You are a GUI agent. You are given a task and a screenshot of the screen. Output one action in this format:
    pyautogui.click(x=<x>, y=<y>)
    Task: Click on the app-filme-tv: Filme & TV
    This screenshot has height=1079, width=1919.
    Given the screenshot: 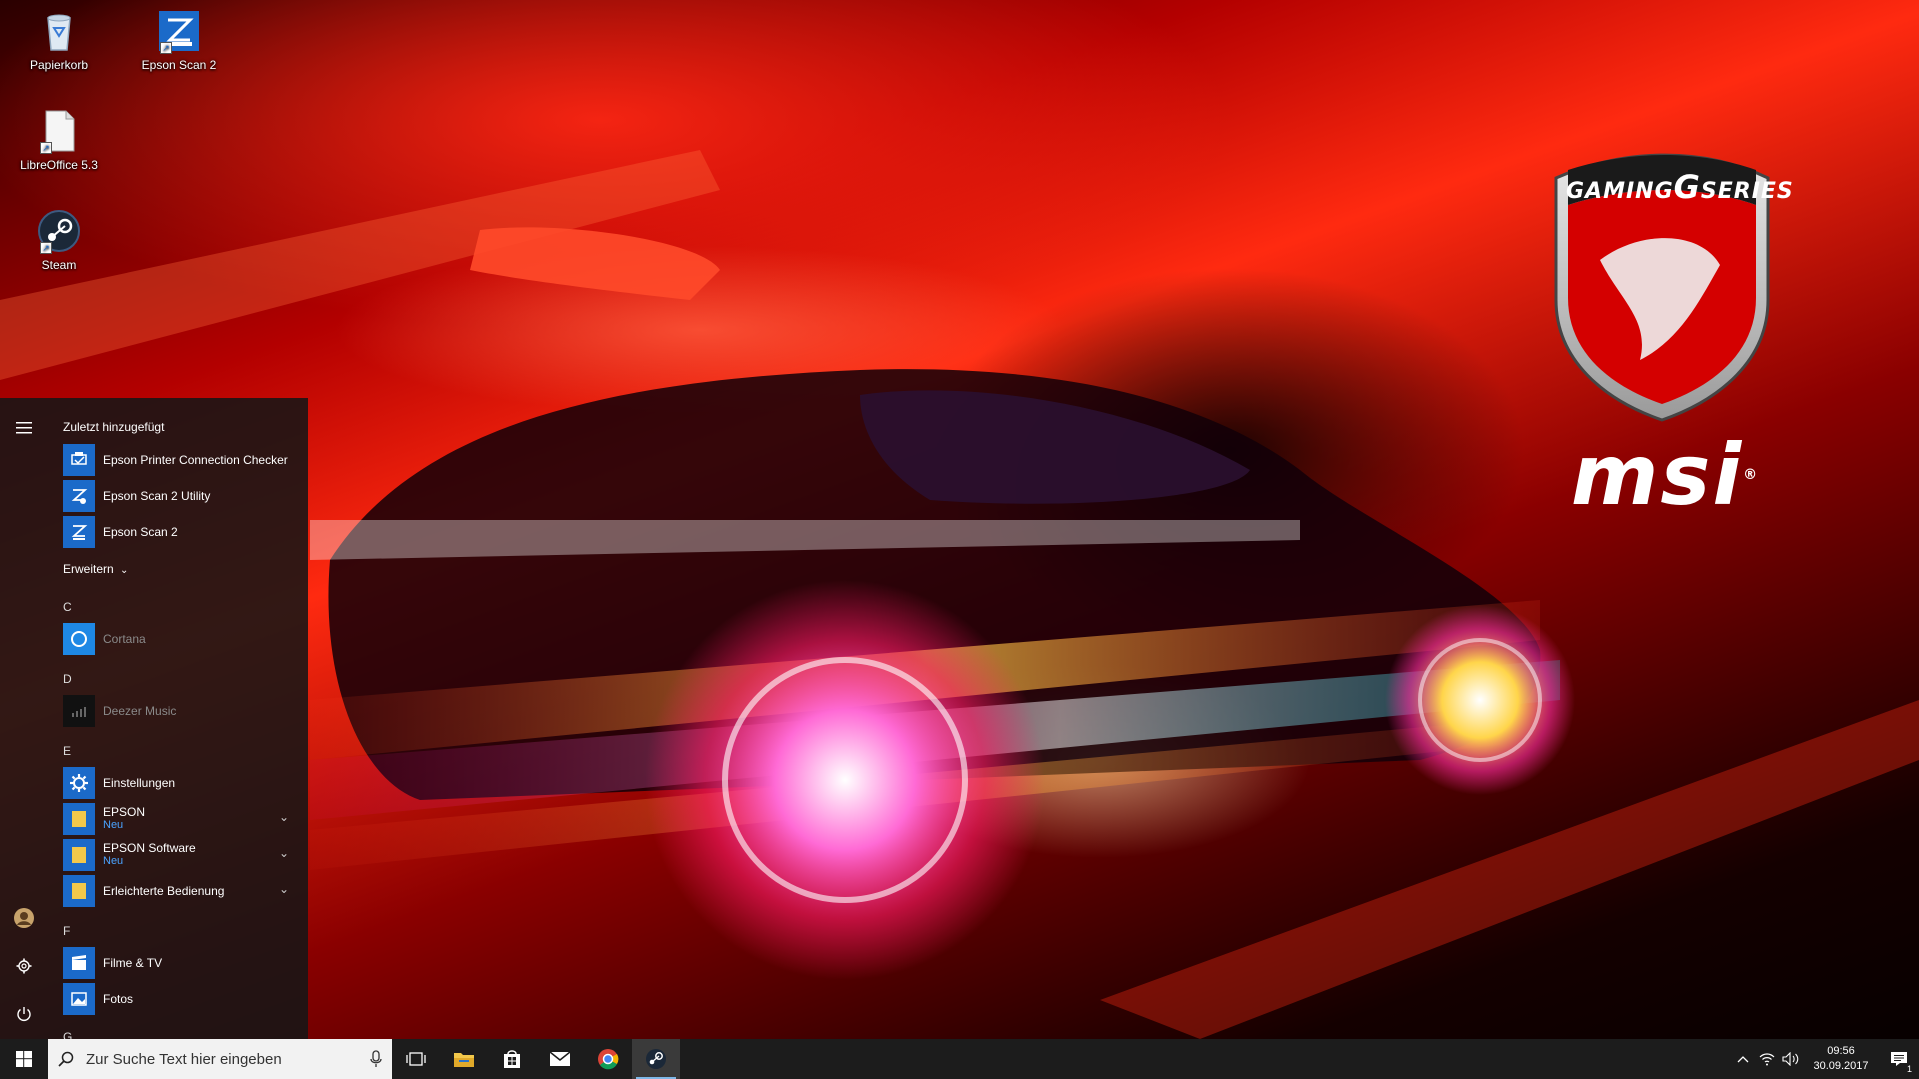 What is the action you would take?
    pyautogui.click(x=183, y=962)
    